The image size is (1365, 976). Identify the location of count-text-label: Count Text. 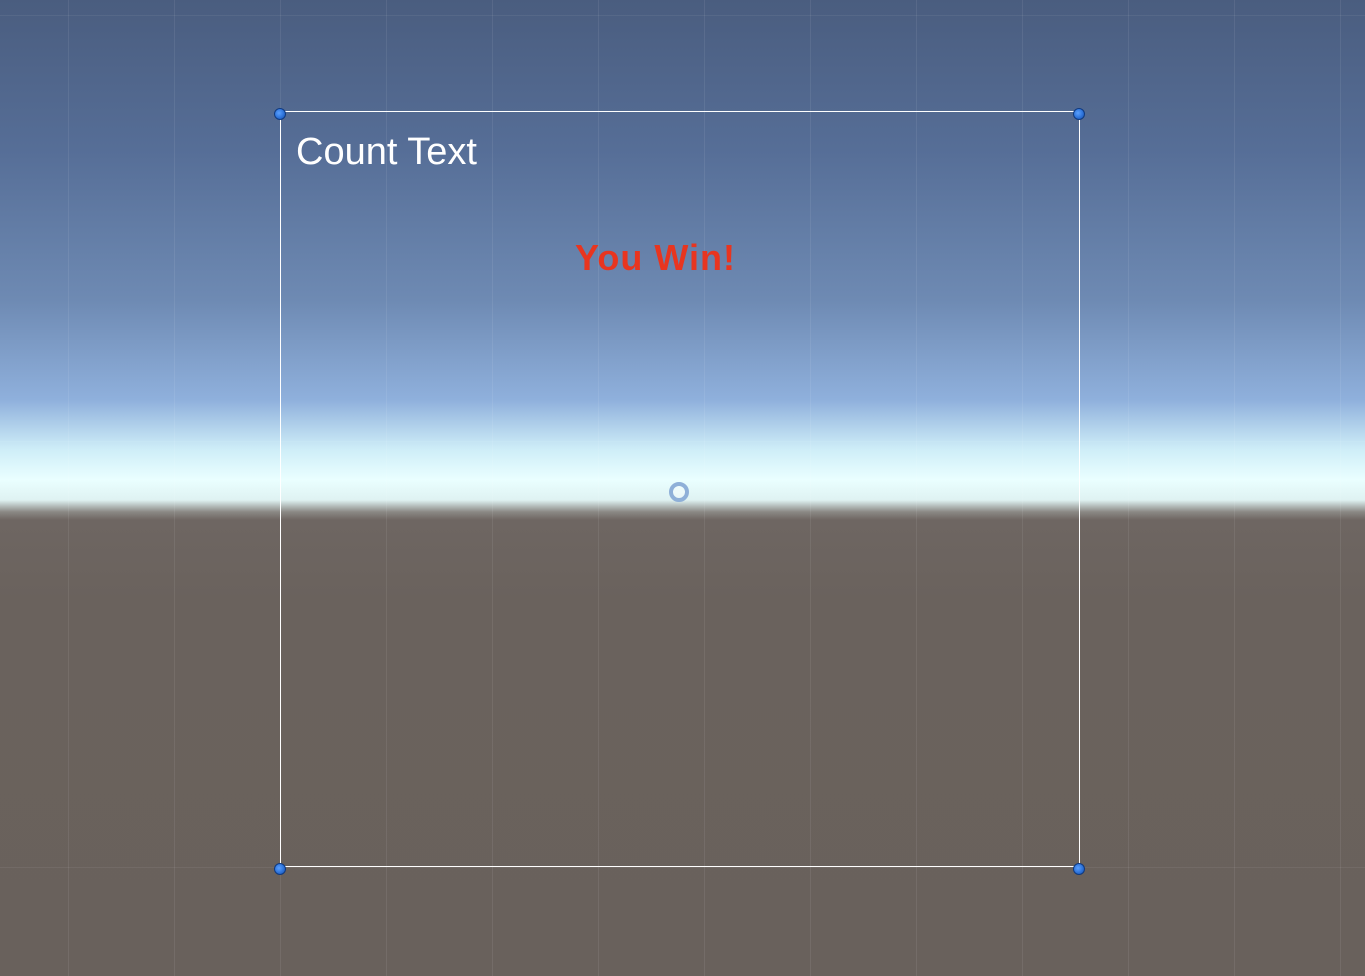
(386, 152).